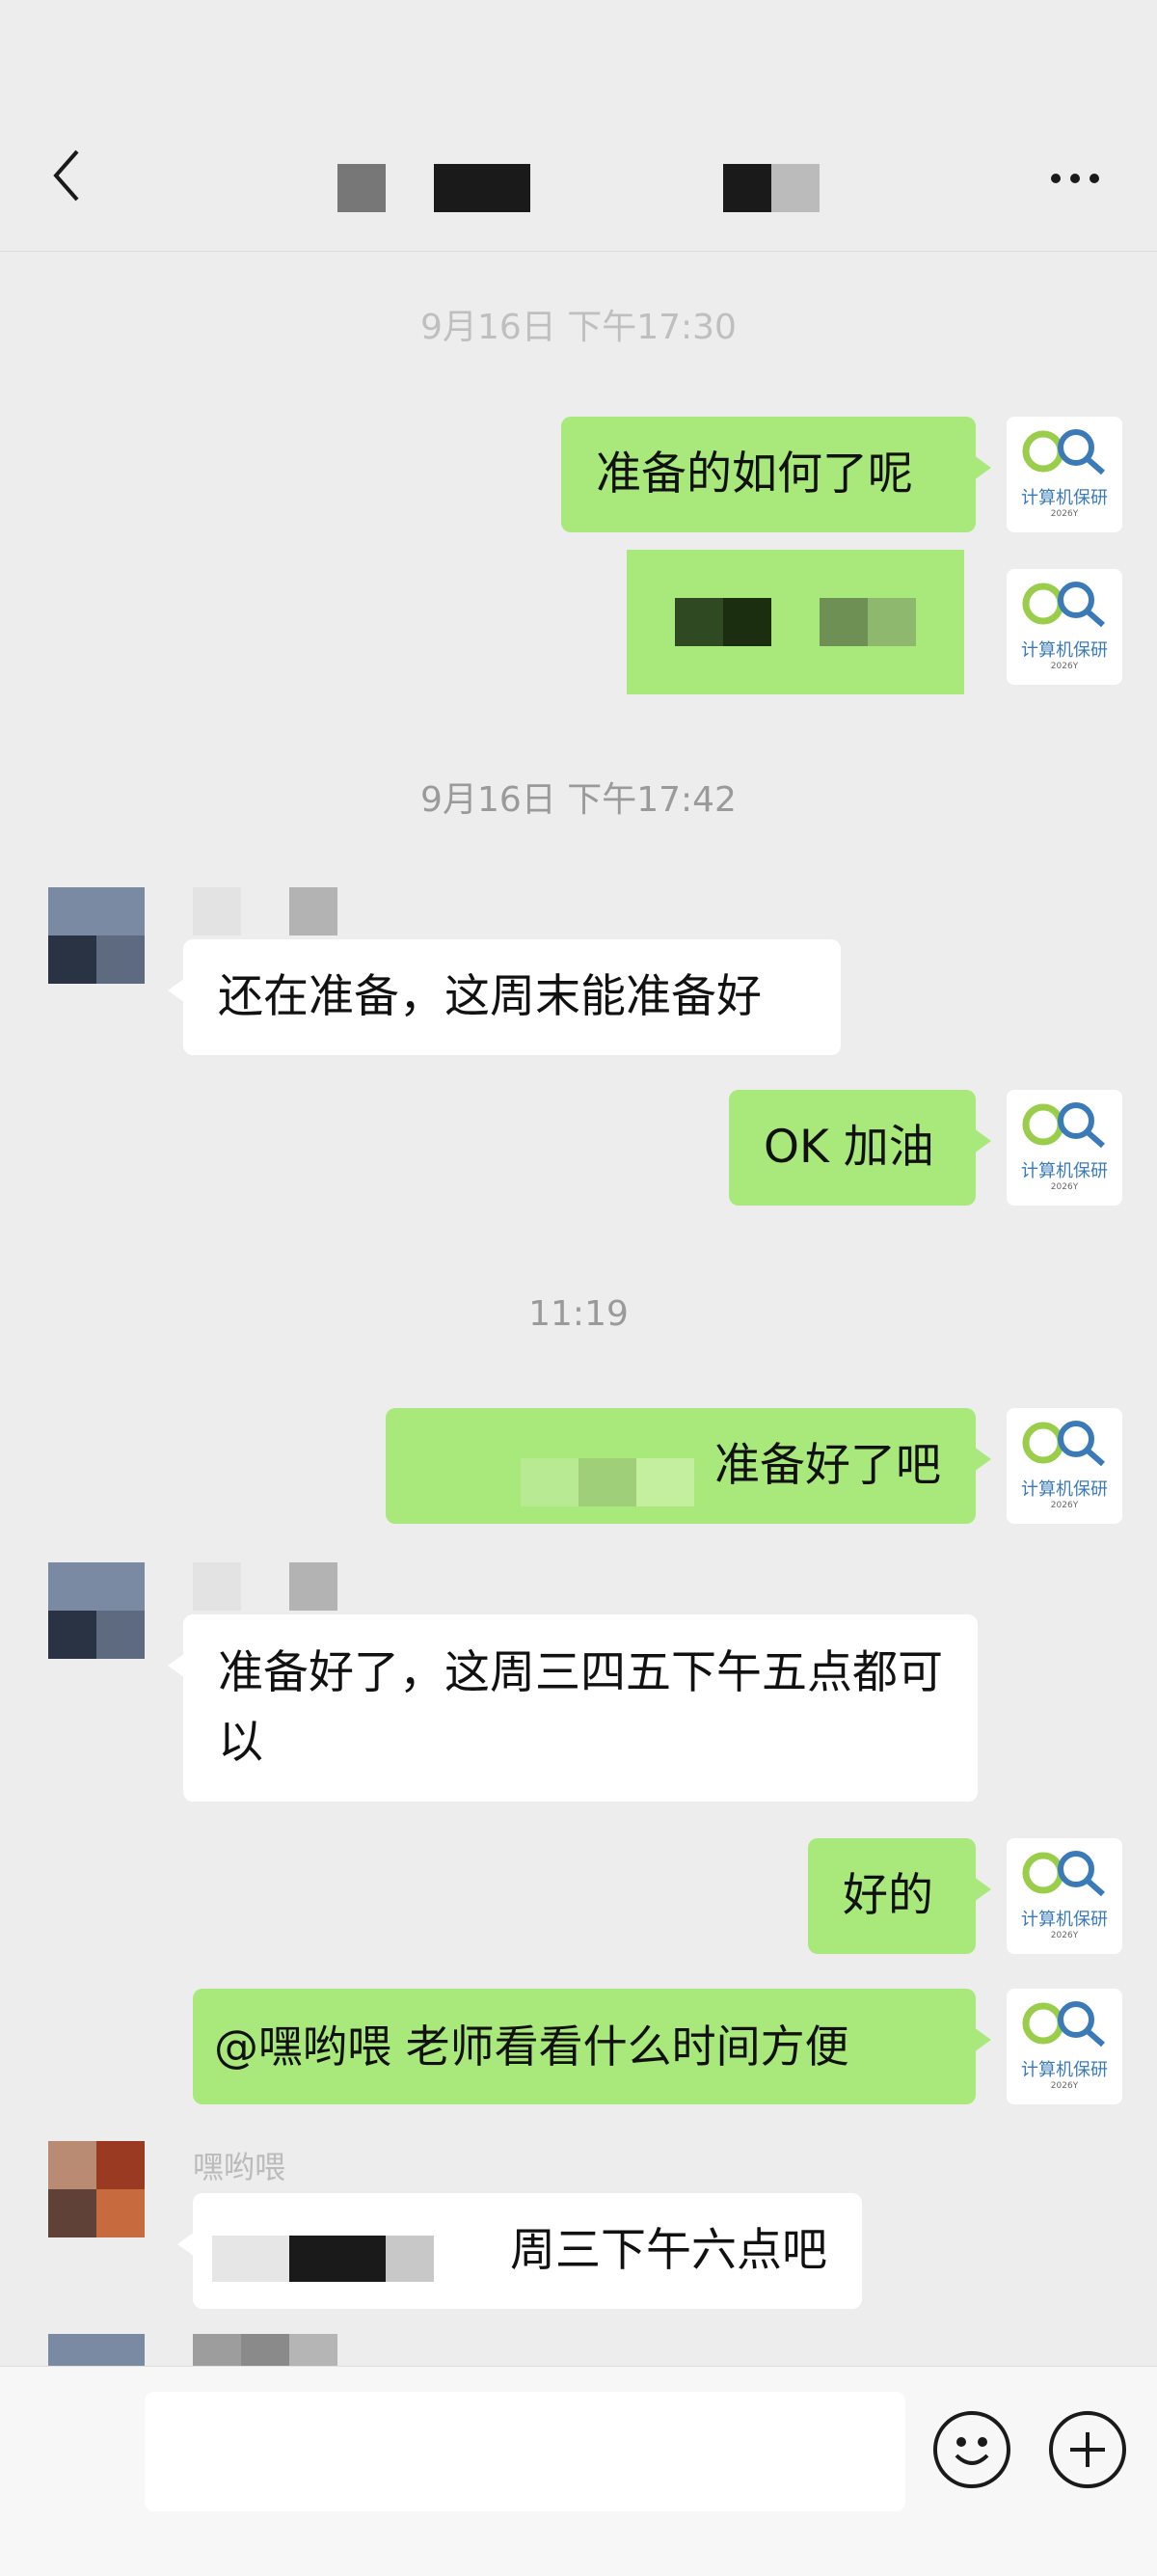 This screenshot has height=2576, width=1157. I want to click on chat-header, so click(578, 126).